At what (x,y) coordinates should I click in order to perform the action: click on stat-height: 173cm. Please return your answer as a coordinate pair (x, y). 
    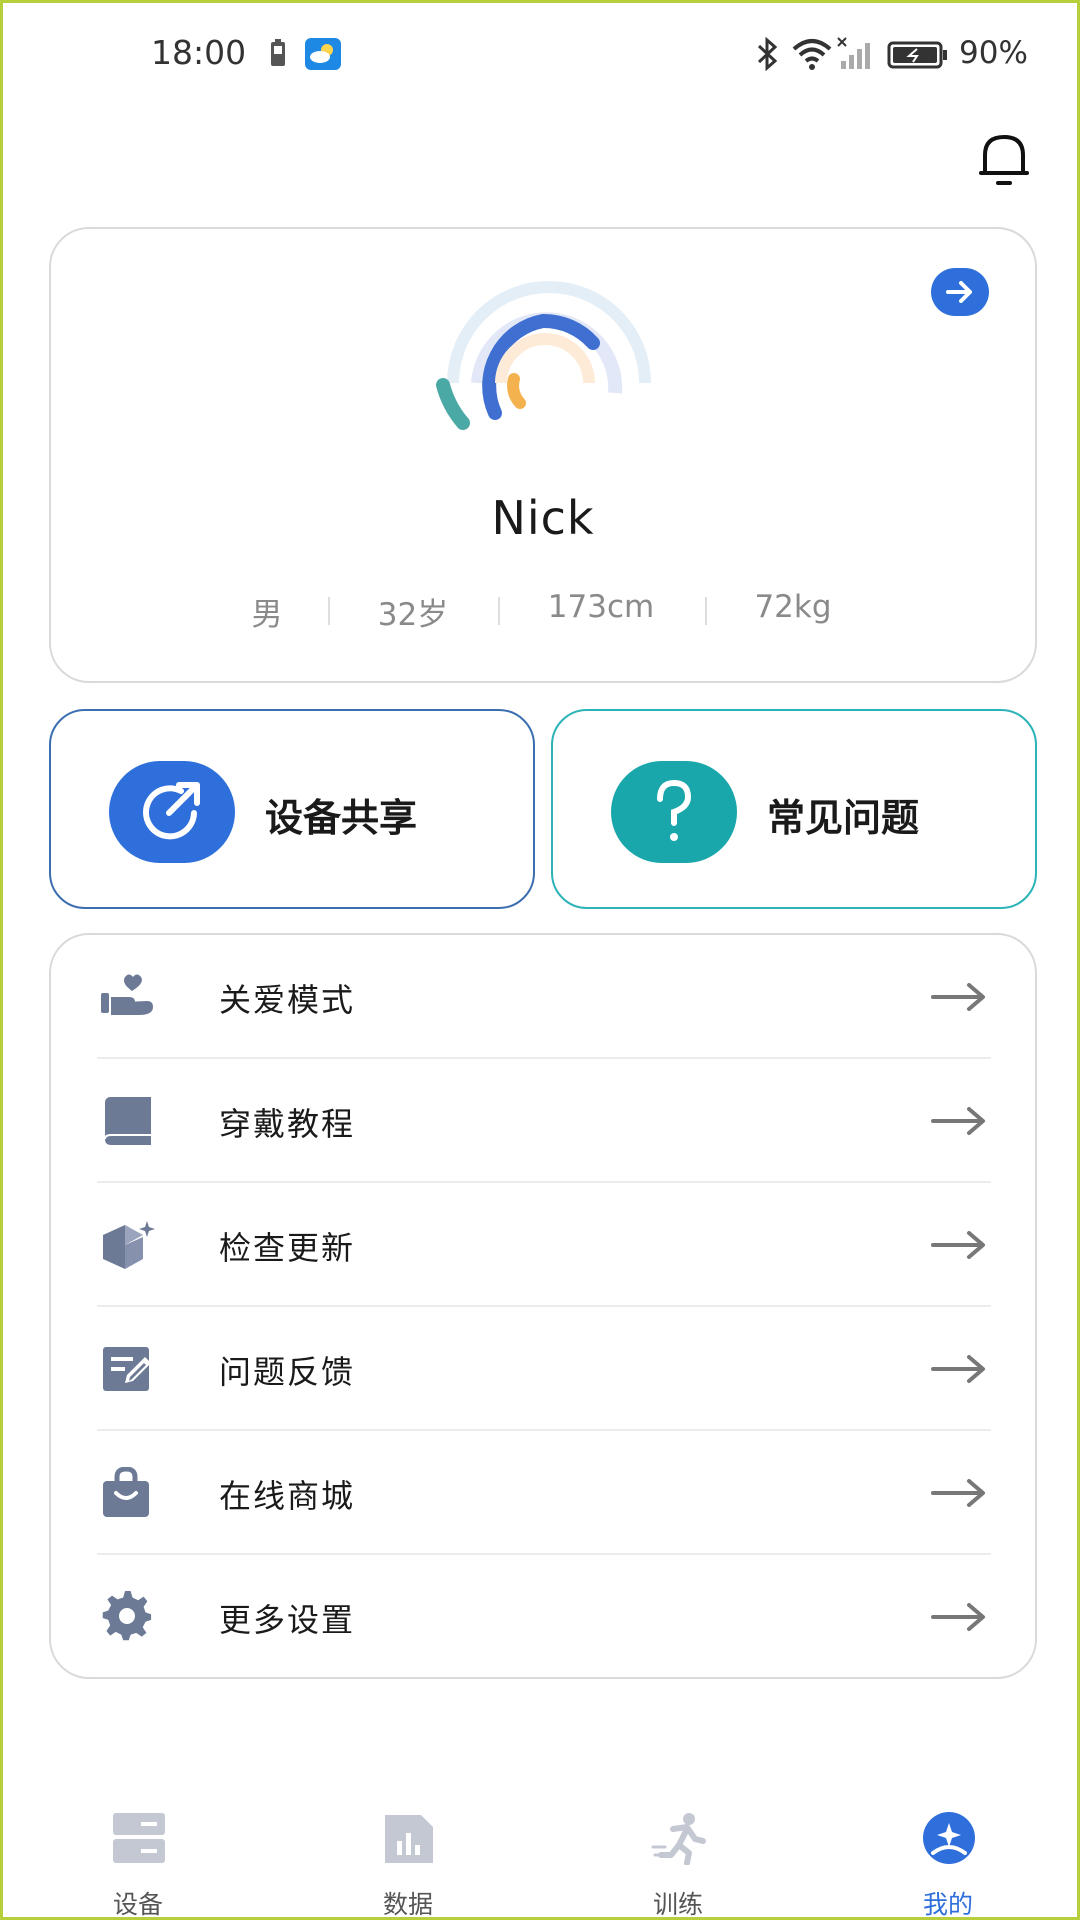
    Looking at the image, I should click on (601, 607).